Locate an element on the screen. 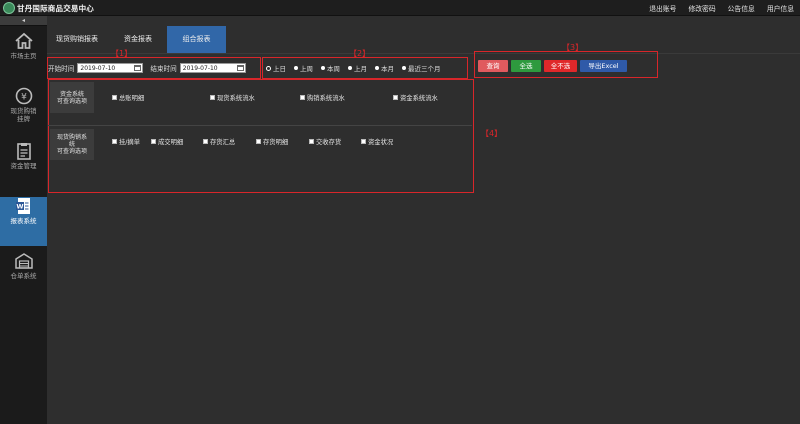 The image size is (800, 424). yen-icon: ¥ is located at coordinates (23, 96).